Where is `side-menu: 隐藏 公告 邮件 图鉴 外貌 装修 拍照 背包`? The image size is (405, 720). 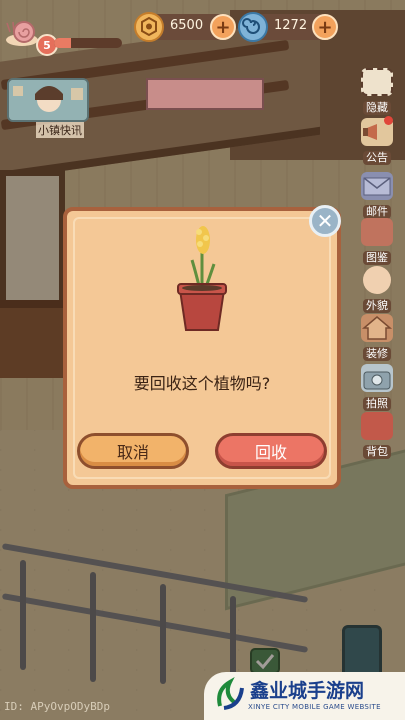 side-menu: 隐藏 公告 邮件 图鉴 外貌 装修 拍照 背包 is located at coordinates (377, 267).